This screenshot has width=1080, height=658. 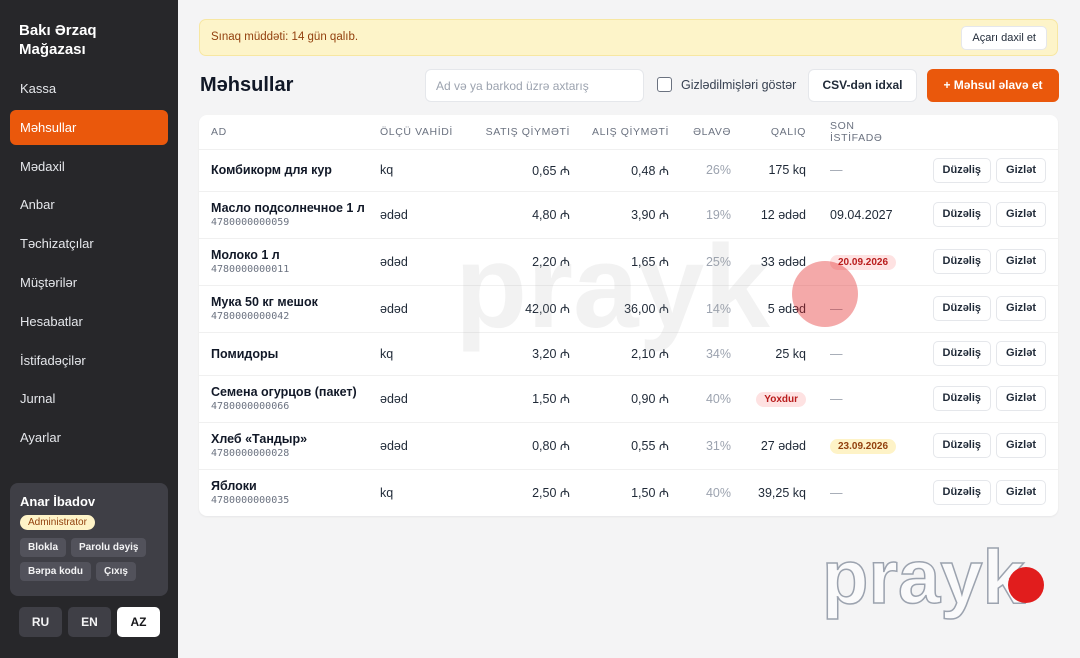 I want to click on expiry-cell: 20.09.2026, so click(x=856, y=262).